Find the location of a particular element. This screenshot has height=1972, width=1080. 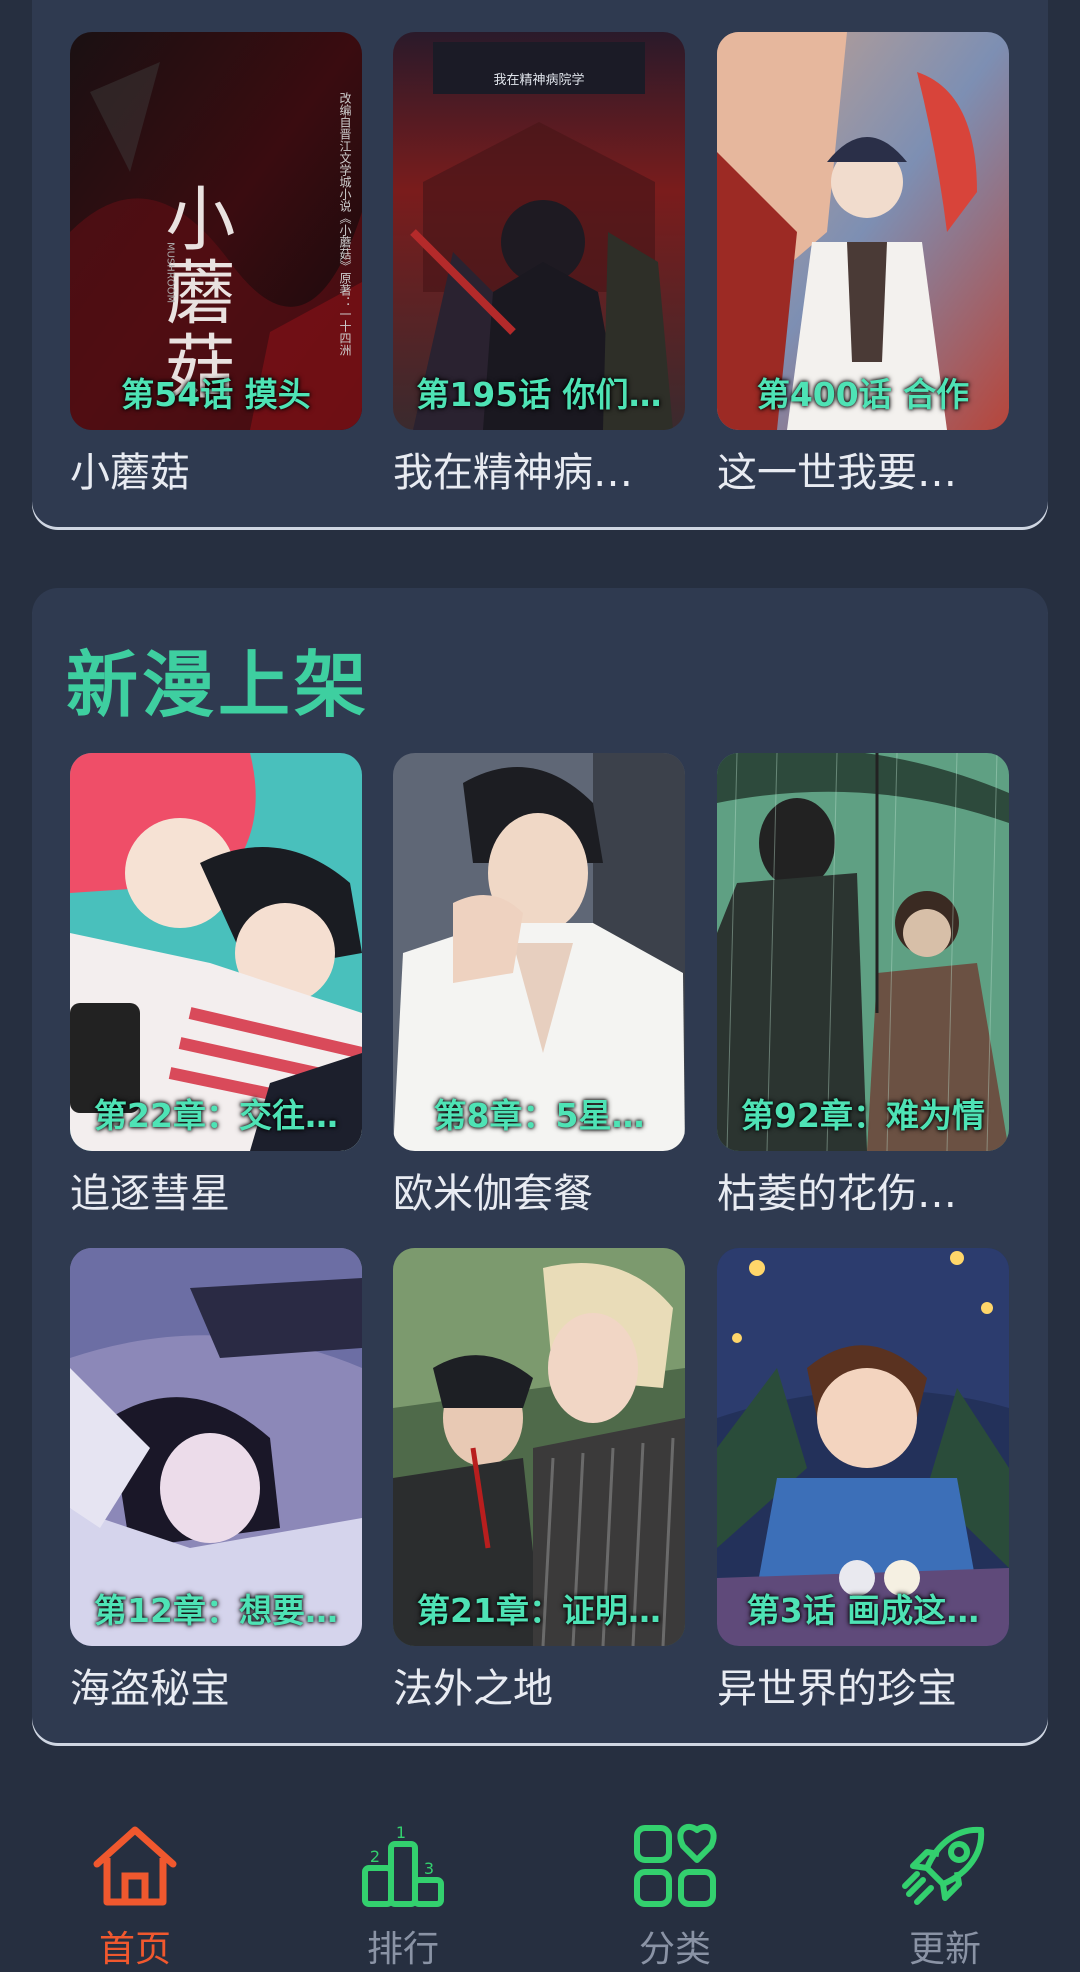

comic-cover: 第92章：难为情 is located at coordinates (863, 952).